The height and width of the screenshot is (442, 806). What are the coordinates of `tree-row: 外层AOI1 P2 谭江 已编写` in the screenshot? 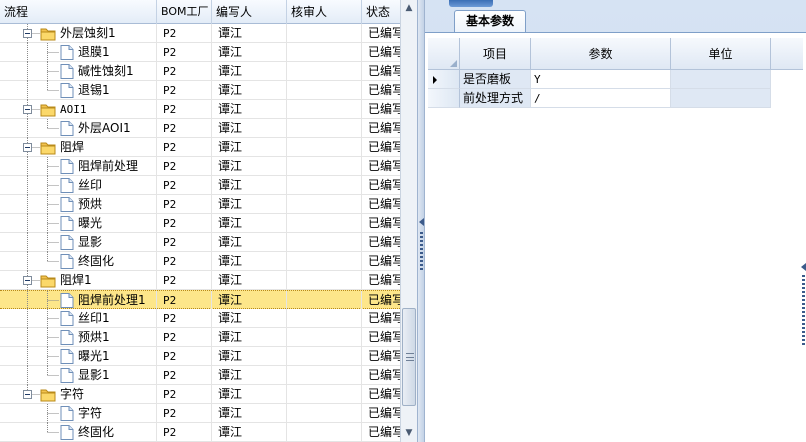 It's located at (200, 128).